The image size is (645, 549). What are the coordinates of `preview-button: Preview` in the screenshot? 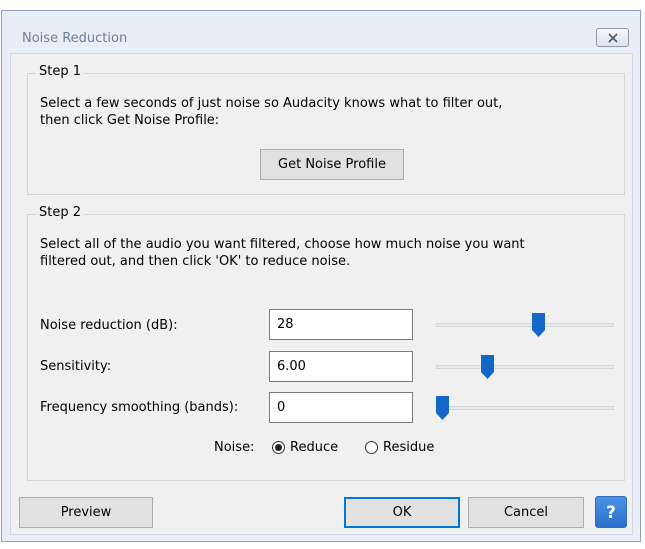 It's located at (86, 512).